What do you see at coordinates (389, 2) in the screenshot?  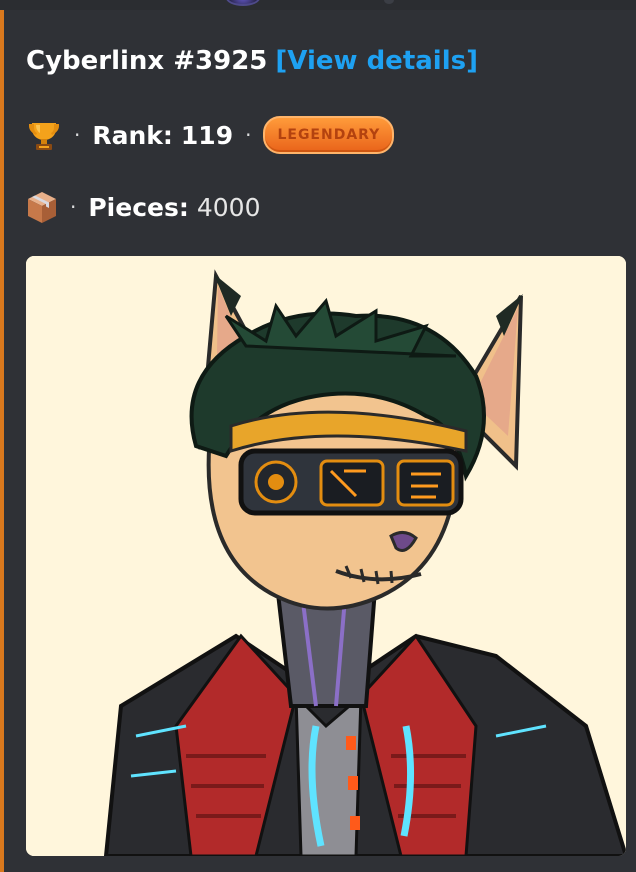 I see `clipped-icon` at bounding box center [389, 2].